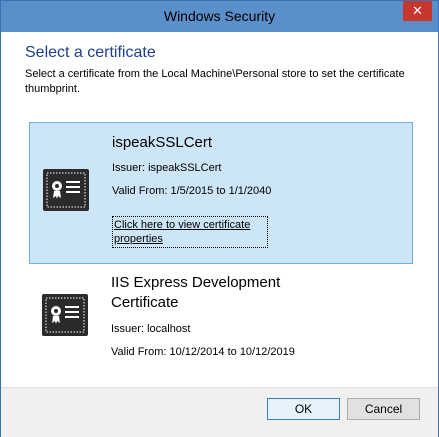 This screenshot has width=439, height=437. Describe the element at coordinates (303, 409) in the screenshot. I see `ok-button: OK` at that location.